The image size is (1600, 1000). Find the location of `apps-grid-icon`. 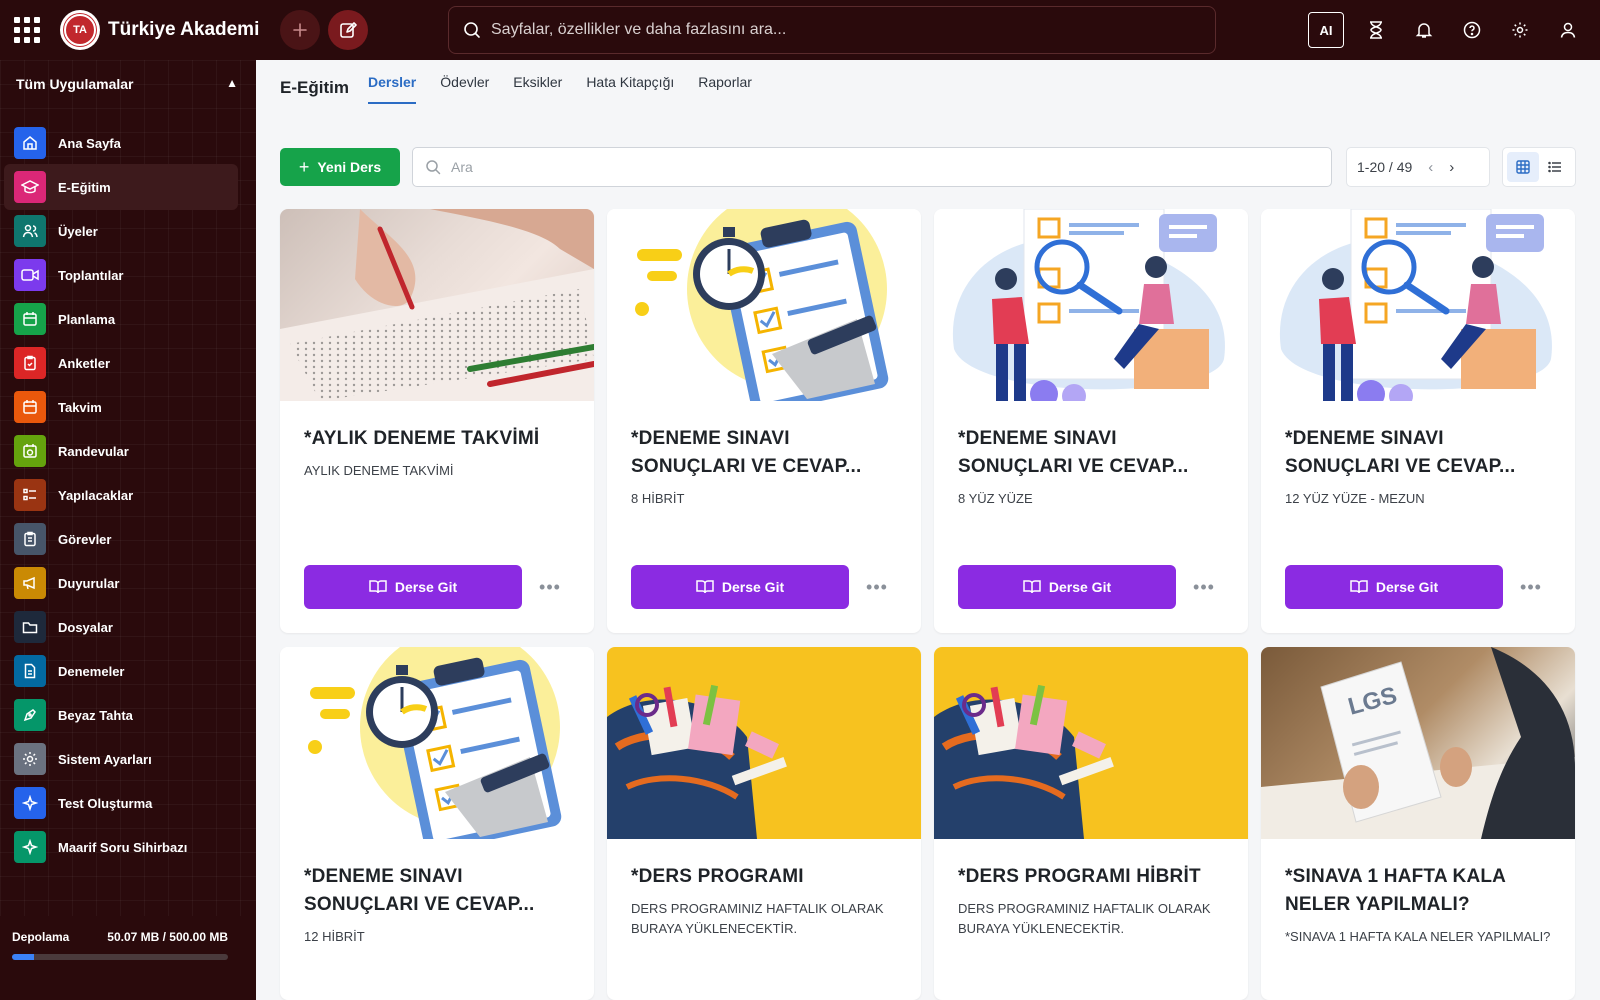

apps-grid-icon is located at coordinates (27, 30).